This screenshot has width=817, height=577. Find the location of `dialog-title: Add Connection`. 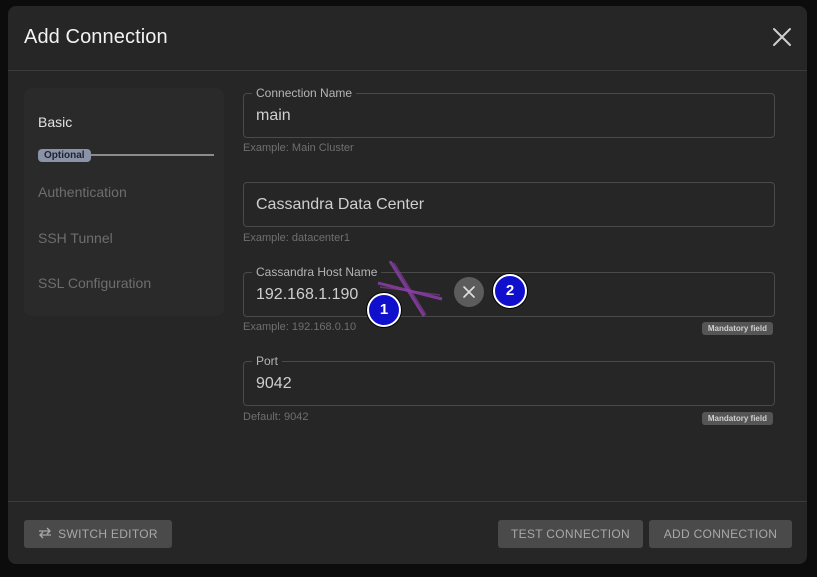

dialog-title: Add Connection is located at coordinates (96, 37).